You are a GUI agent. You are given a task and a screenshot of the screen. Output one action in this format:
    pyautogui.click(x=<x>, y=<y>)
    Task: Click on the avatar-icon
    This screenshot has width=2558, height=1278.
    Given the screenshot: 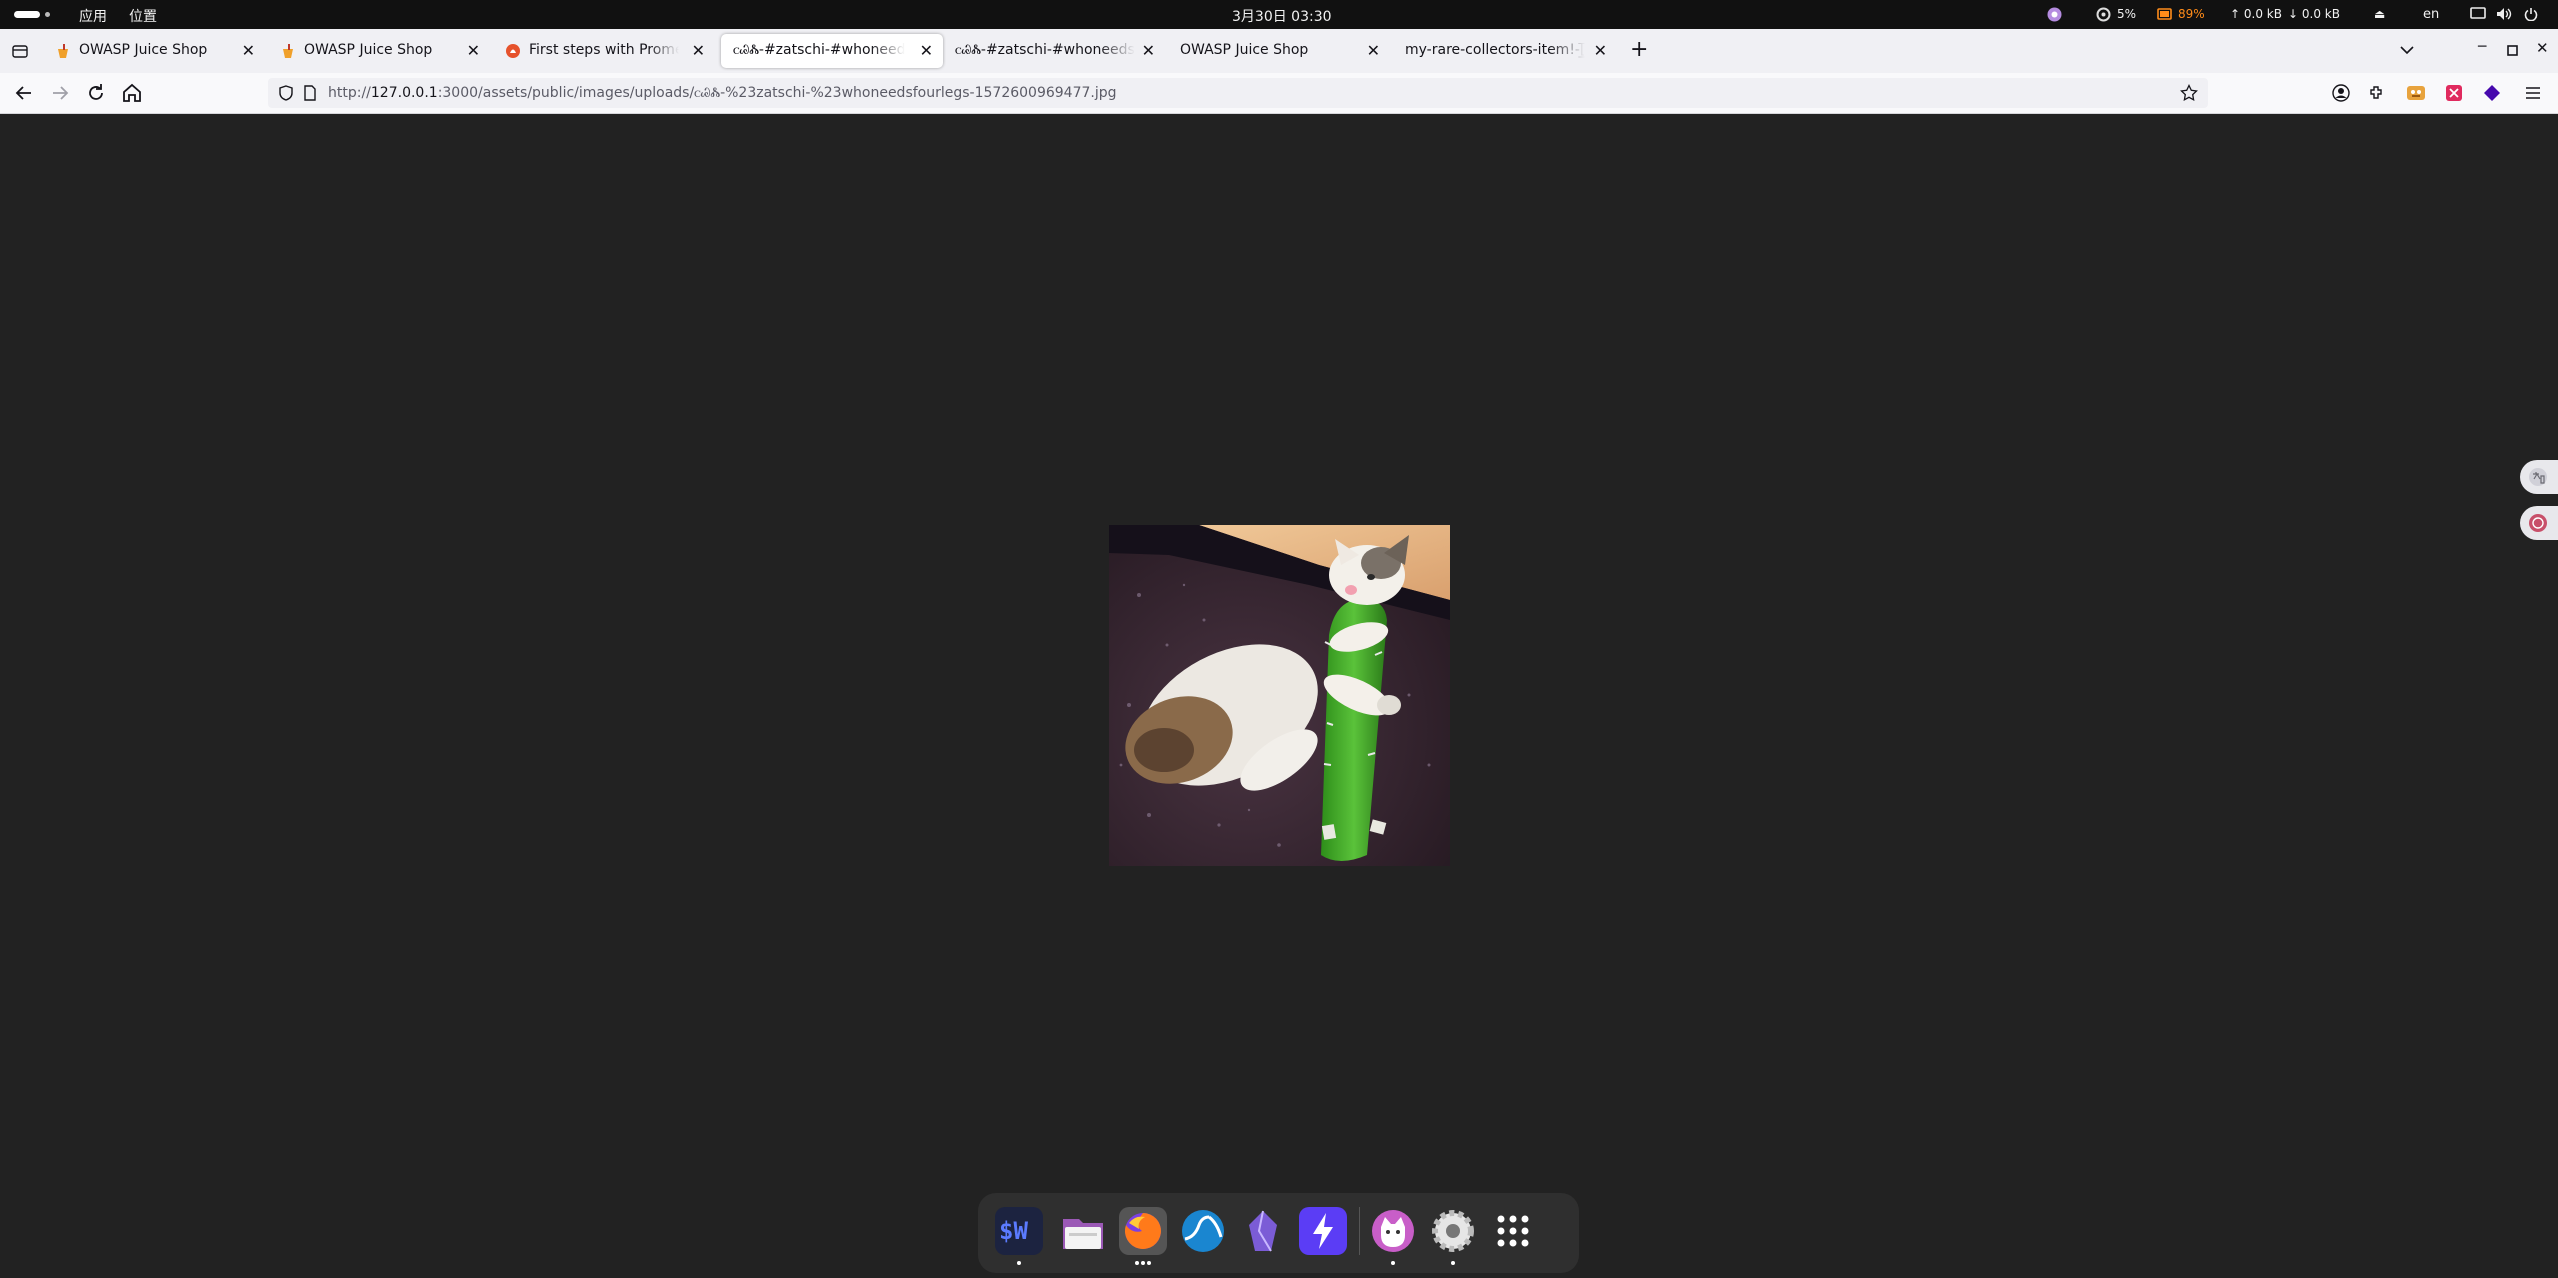 What is the action you would take?
    pyautogui.click(x=2538, y=523)
    